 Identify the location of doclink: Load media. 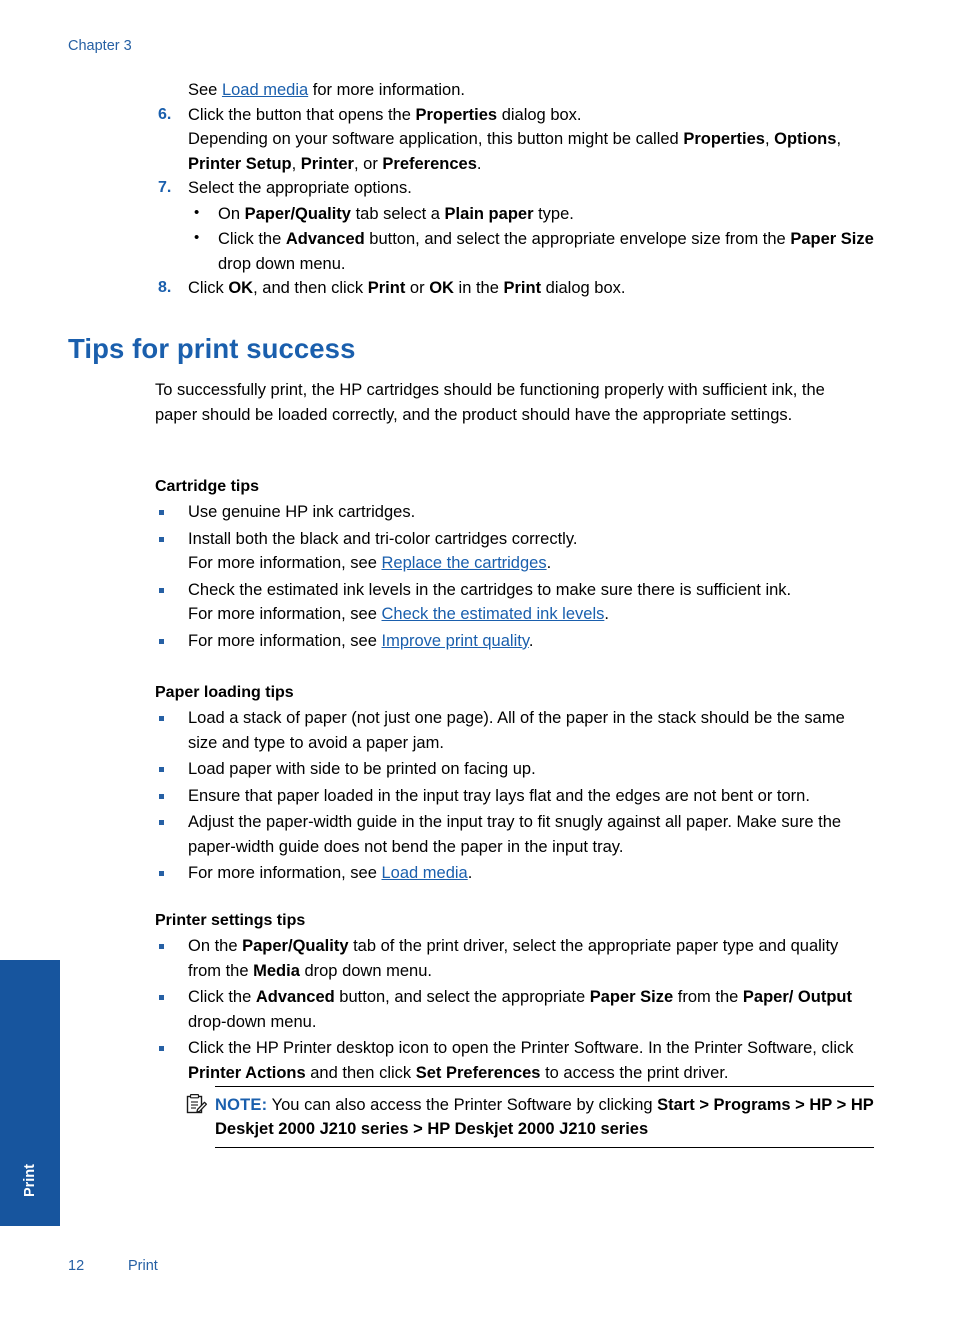
(425, 873).